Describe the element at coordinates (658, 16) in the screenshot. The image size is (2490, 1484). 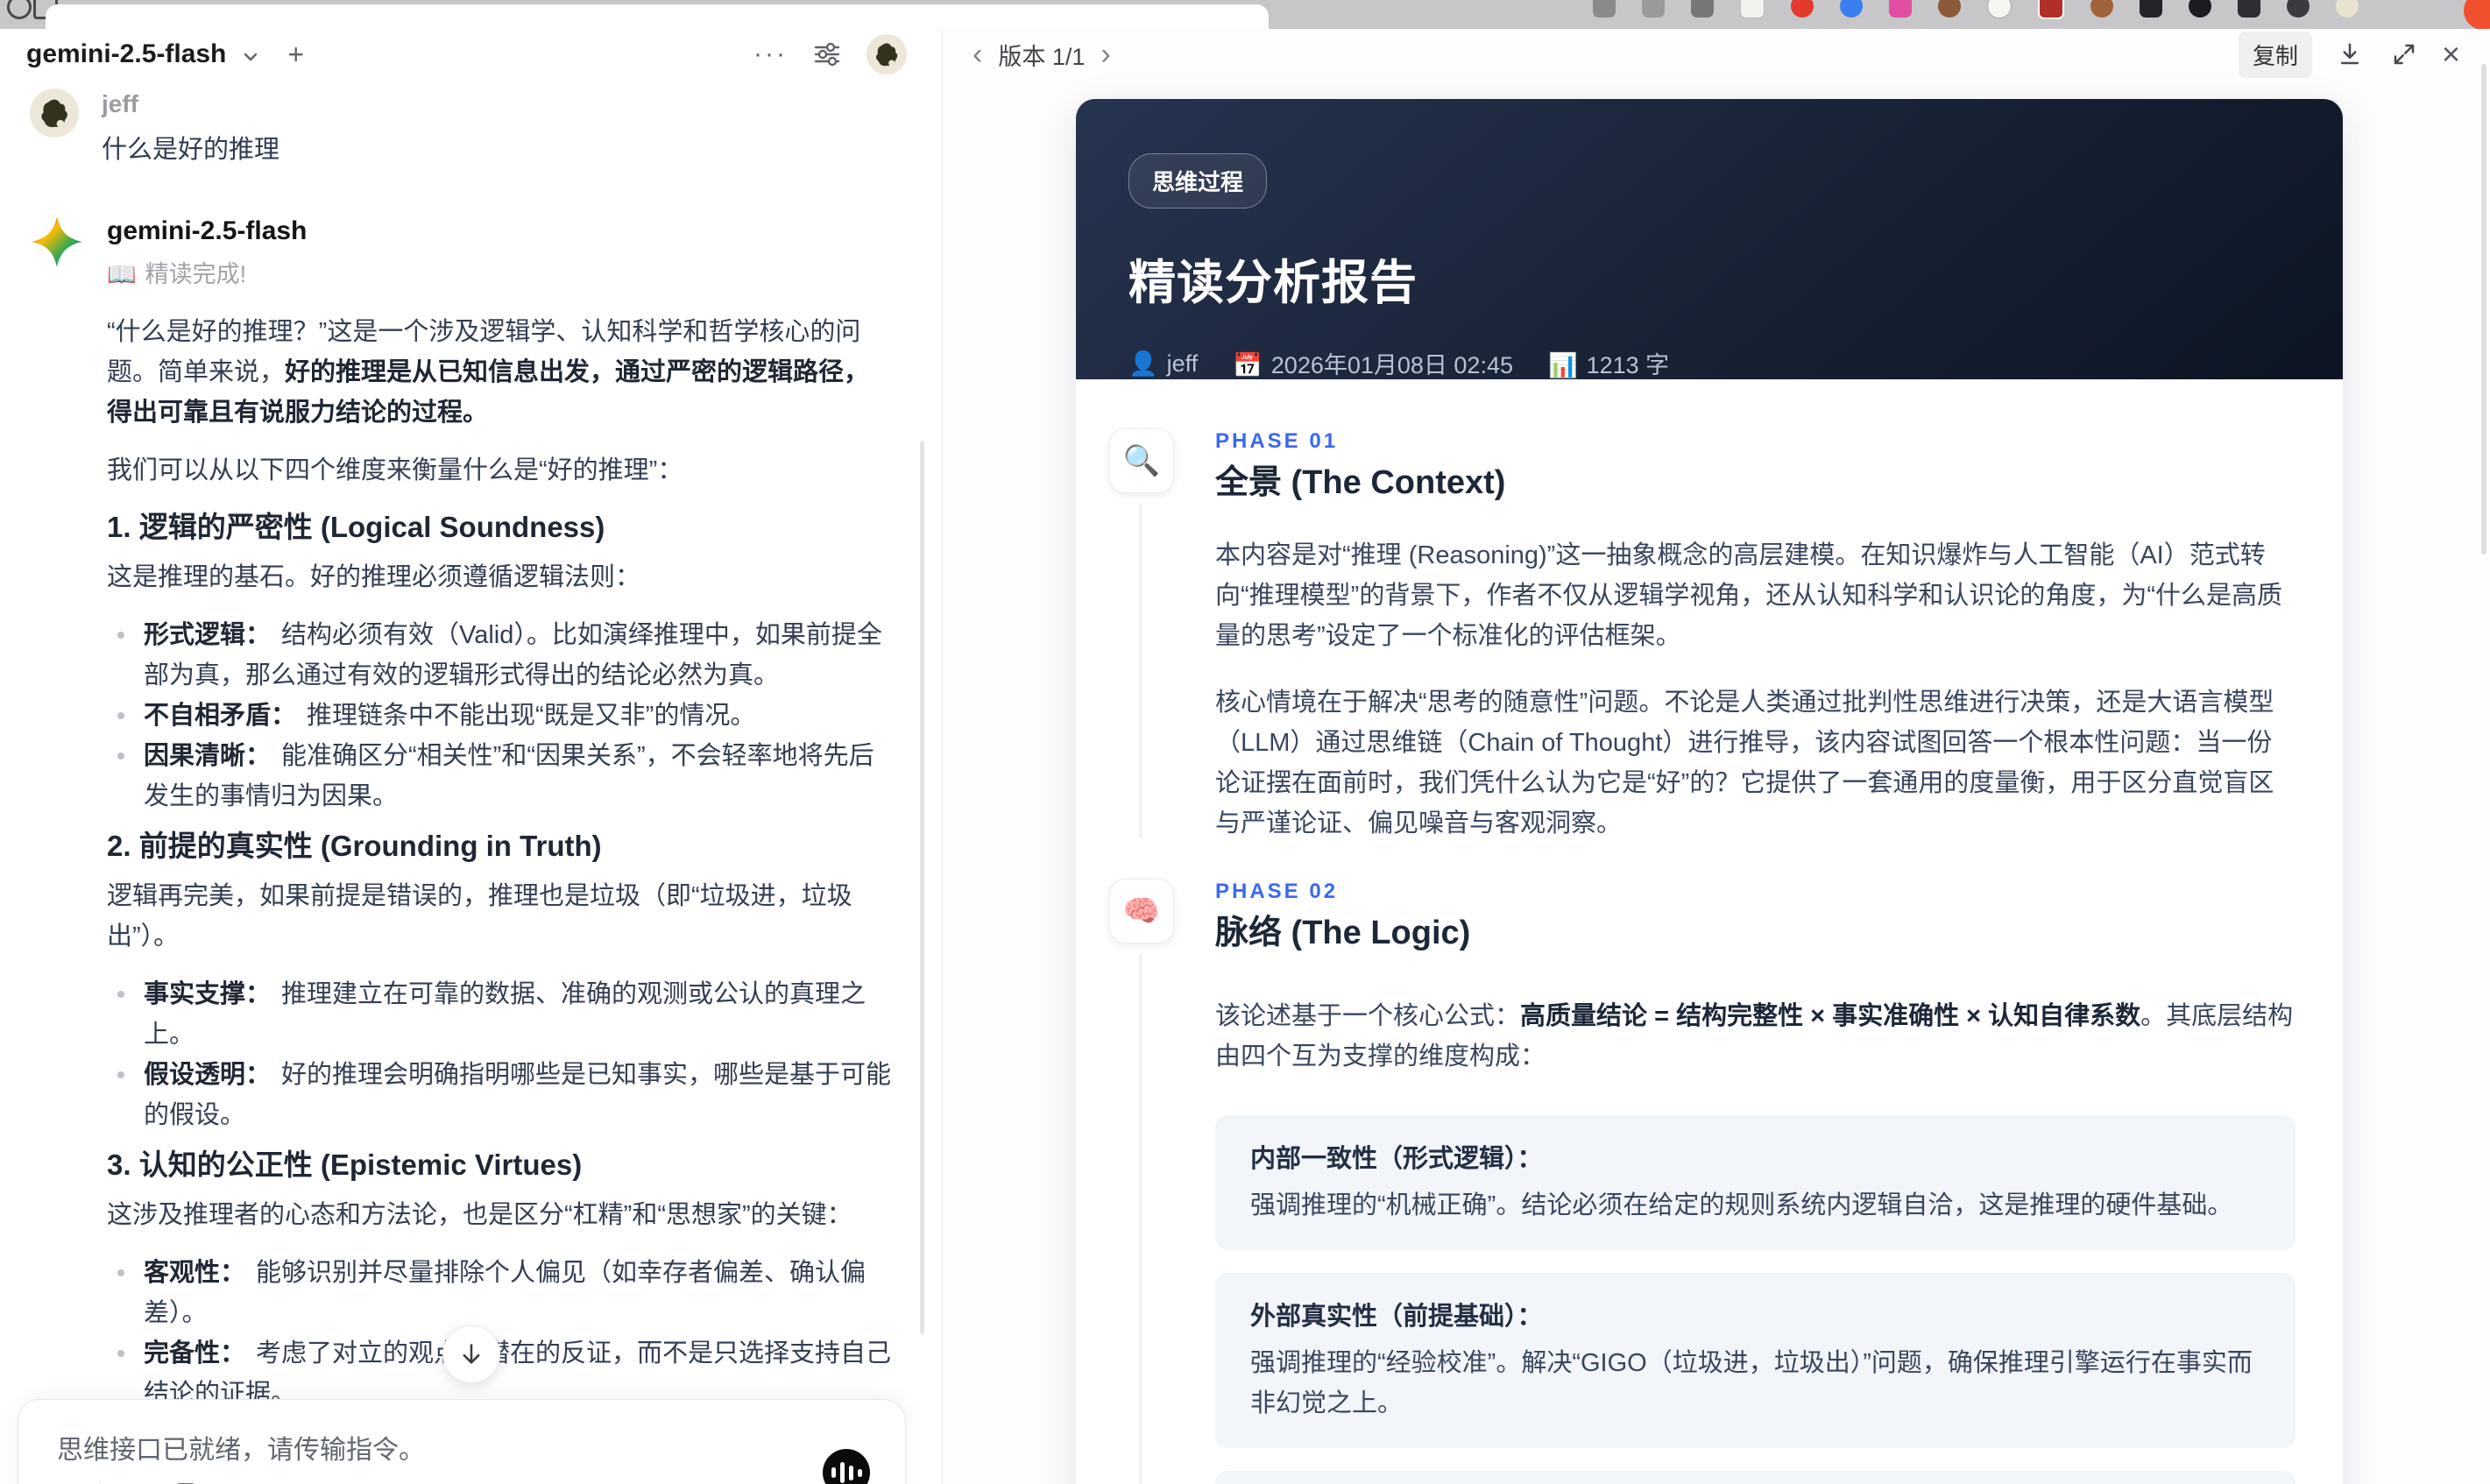
I see `browser-tab` at that location.